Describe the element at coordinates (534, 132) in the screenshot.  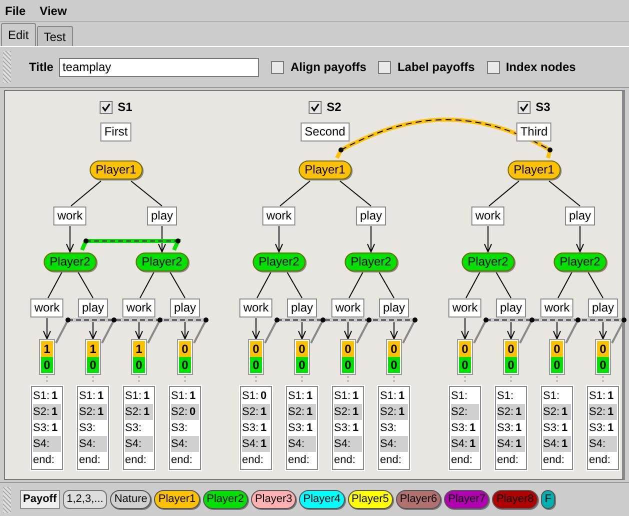
I see `tree-label: Third` at that location.